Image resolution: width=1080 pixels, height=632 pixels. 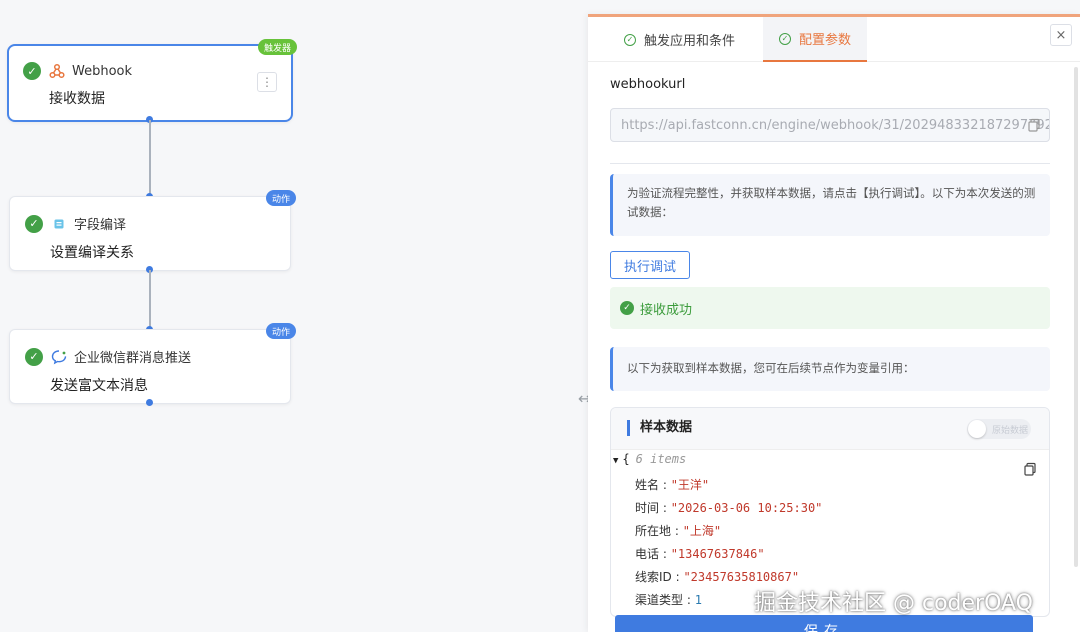 I want to click on json-row: 姓名 : "王洋", so click(x=672, y=485).